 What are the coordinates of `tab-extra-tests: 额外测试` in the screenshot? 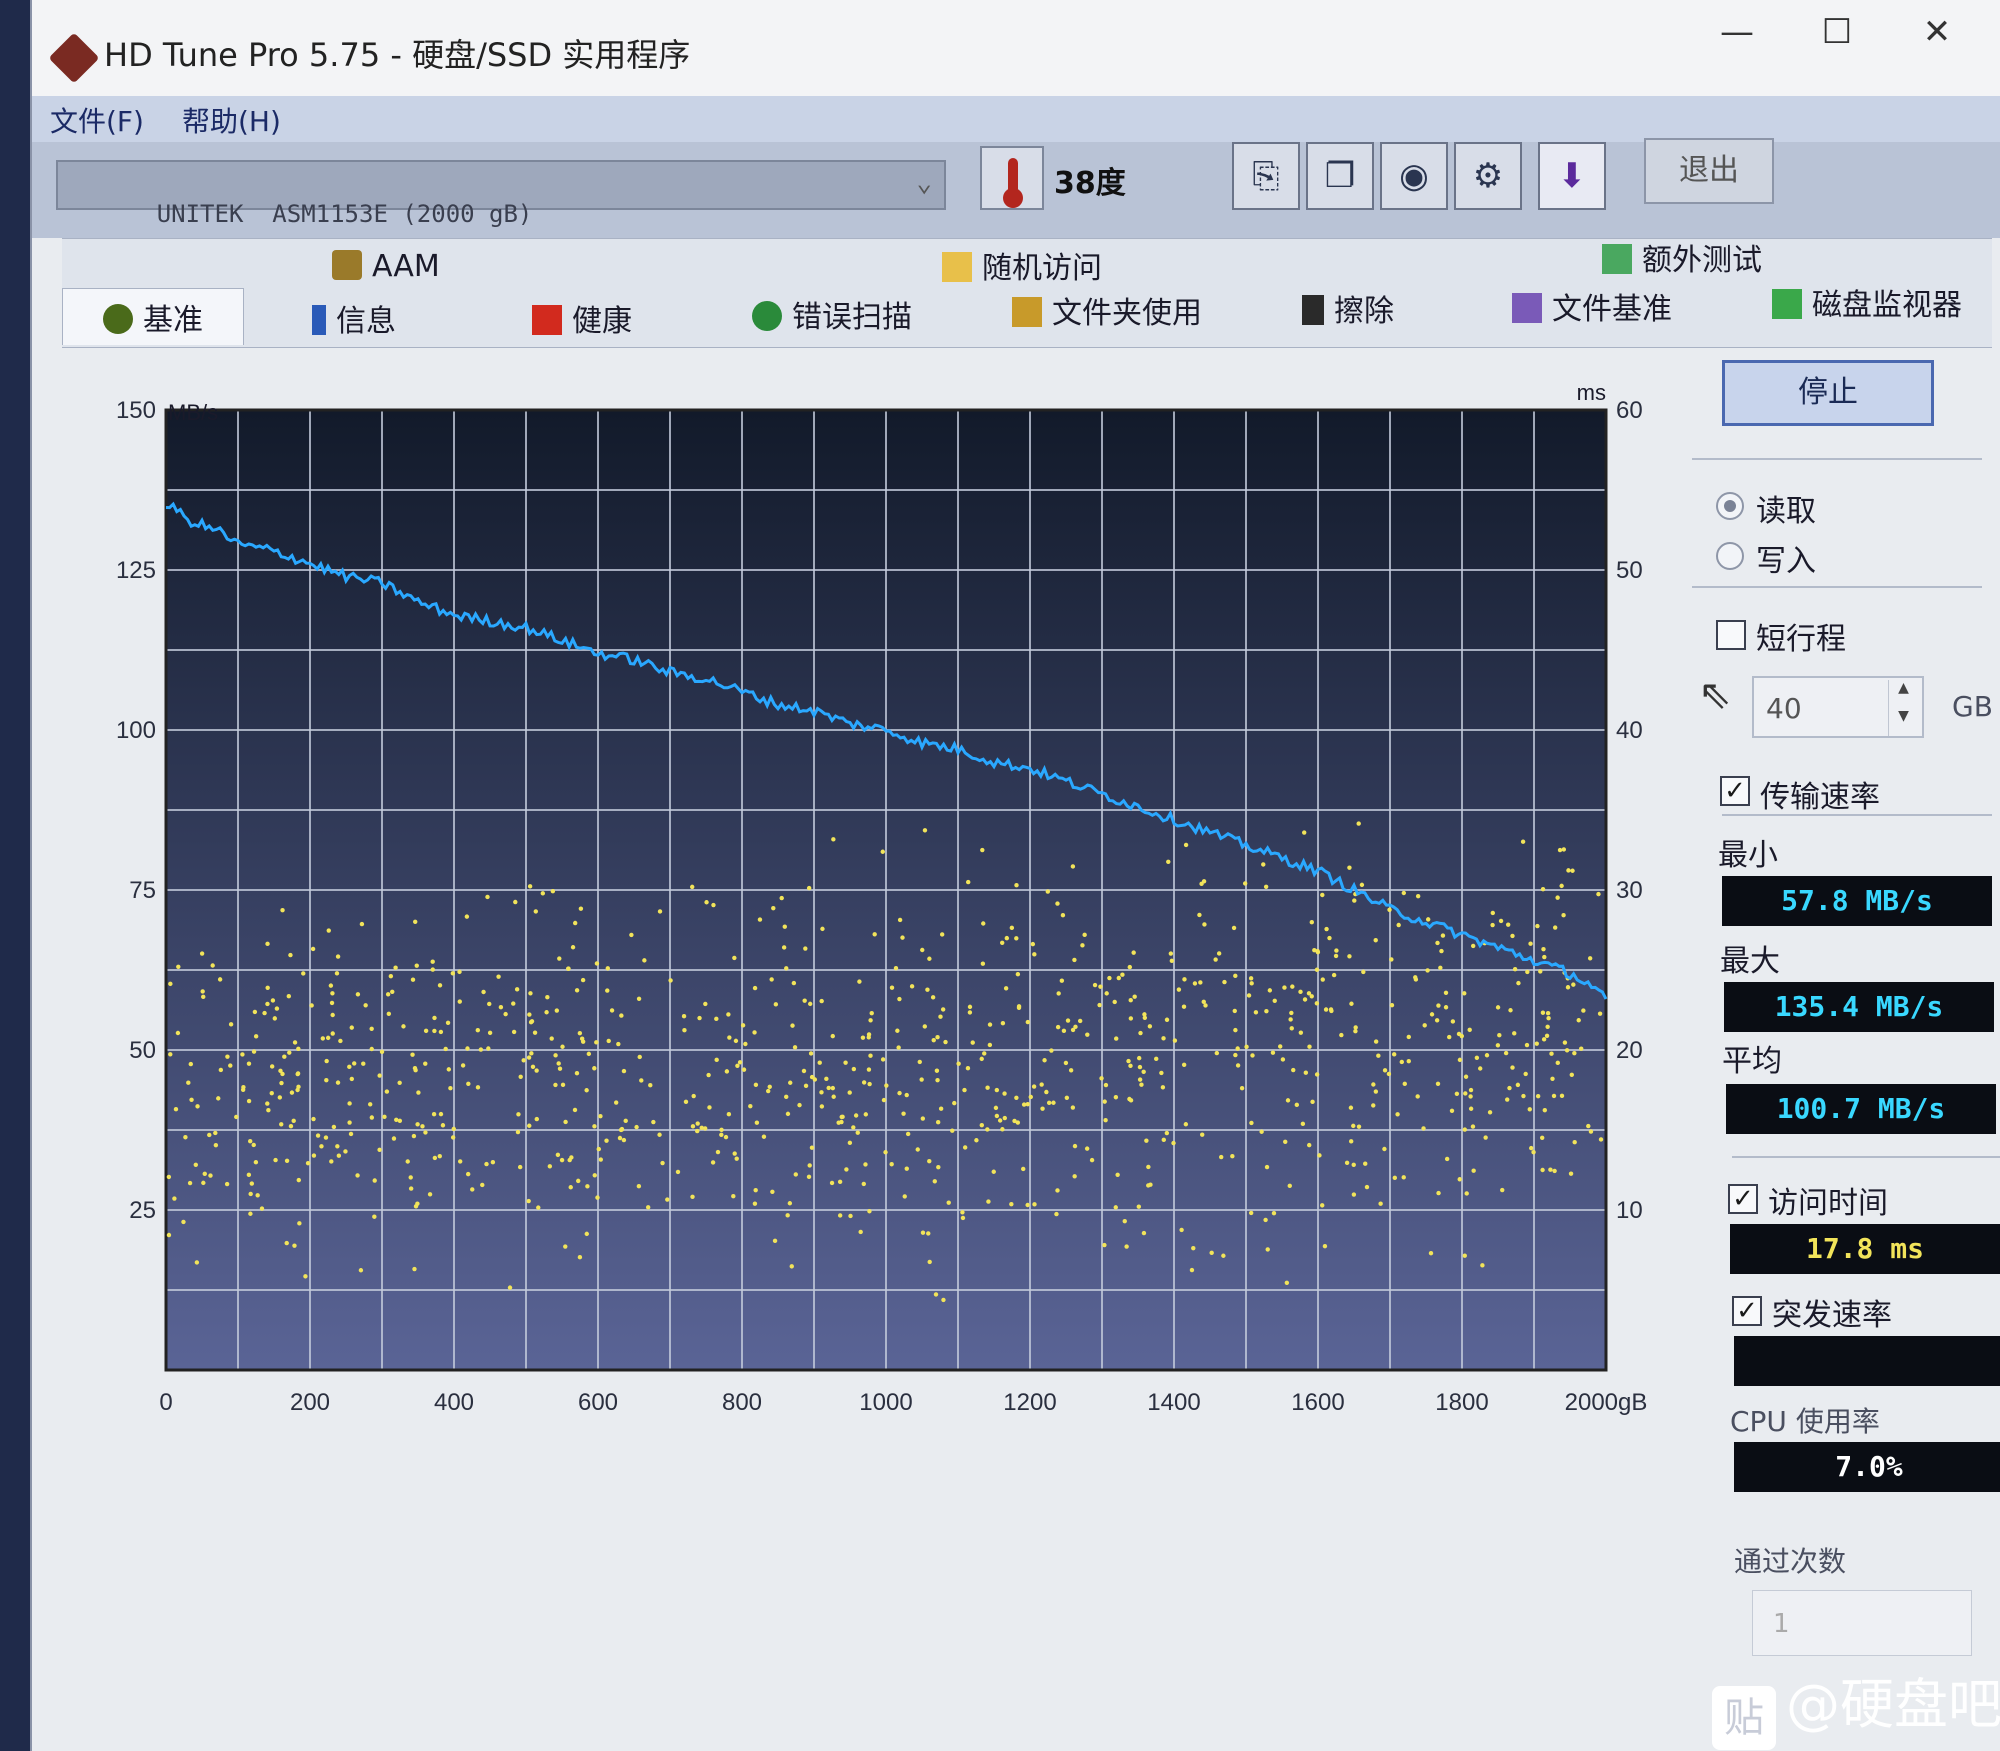 It's located at (1682, 257).